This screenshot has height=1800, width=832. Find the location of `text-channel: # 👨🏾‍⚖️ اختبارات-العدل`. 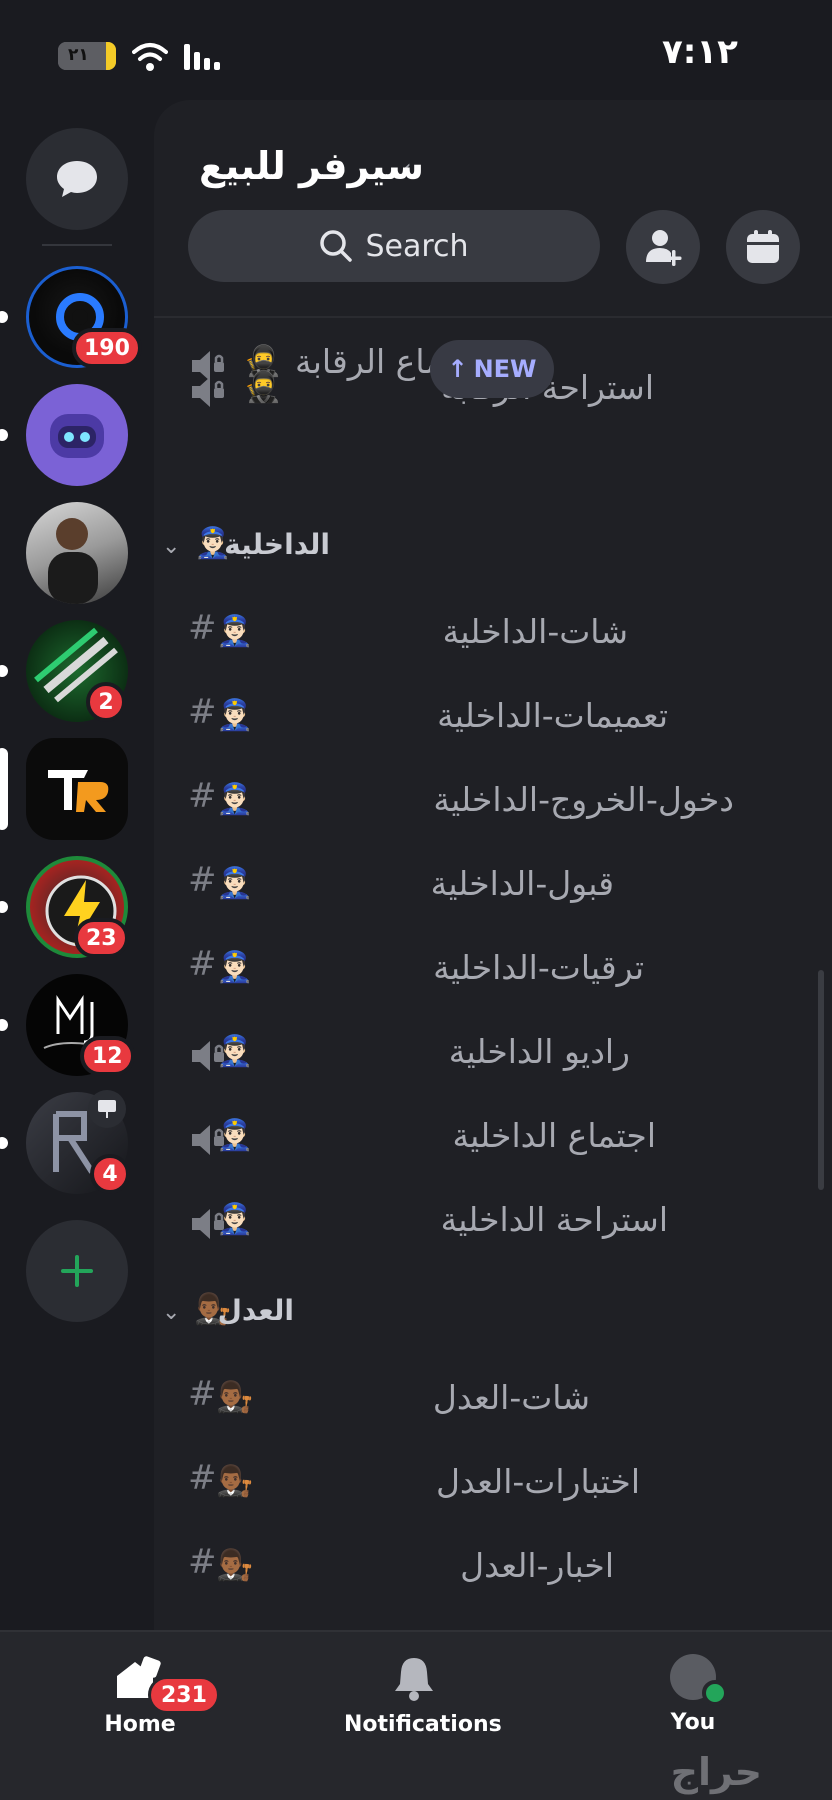

text-channel: # 👨🏾‍⚖️ اختبارات-العدل is located at coordinates (493, 1486).